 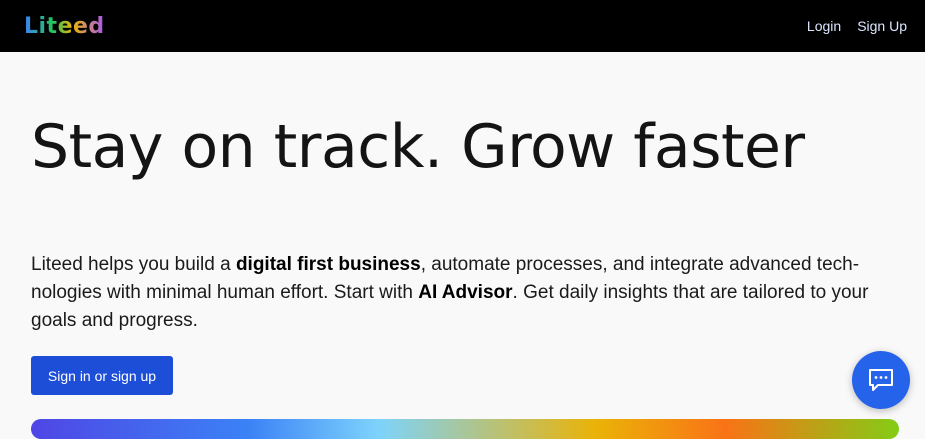 I want to click on chat-button, so click(x=881, y=380).